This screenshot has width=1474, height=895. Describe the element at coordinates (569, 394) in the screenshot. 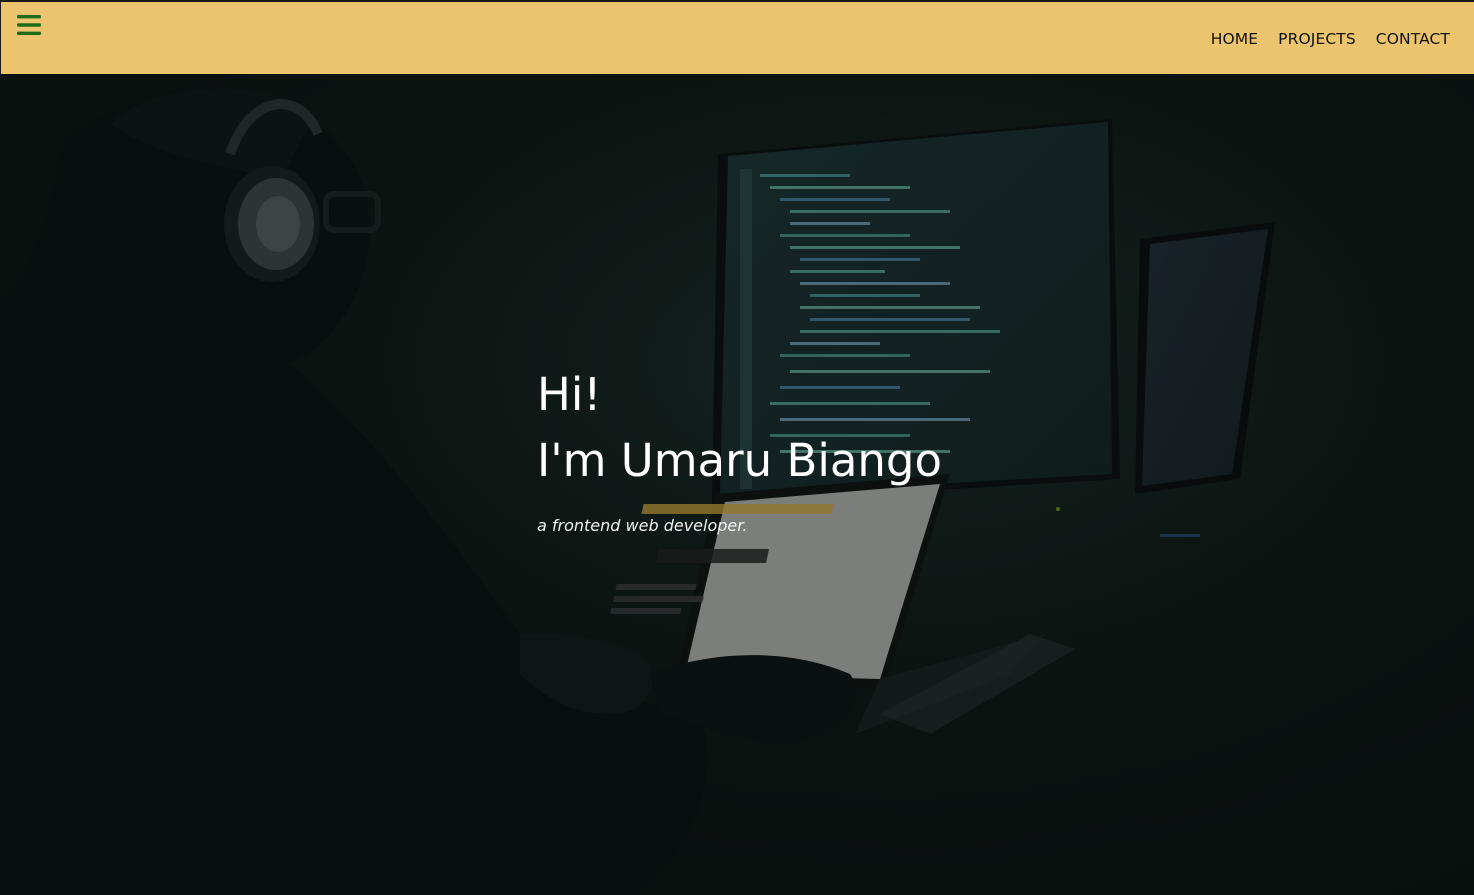

I see `hero-greeting-line-1: Hi!` at that location.